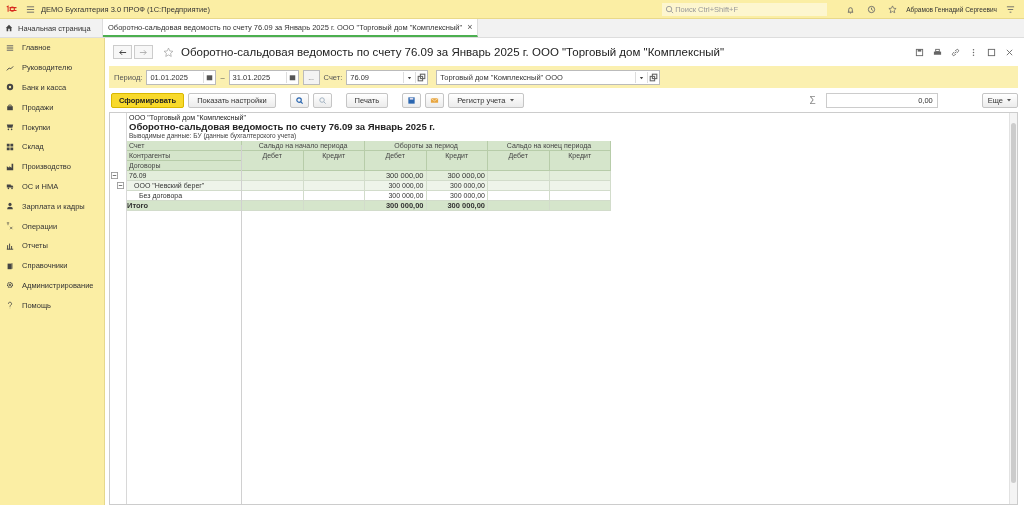 Image resolution: width=1024 pixels, height=505 pixels. Describe the element at coordinates (10, 87) in the screenshot. I see `coin-icon` at that location.